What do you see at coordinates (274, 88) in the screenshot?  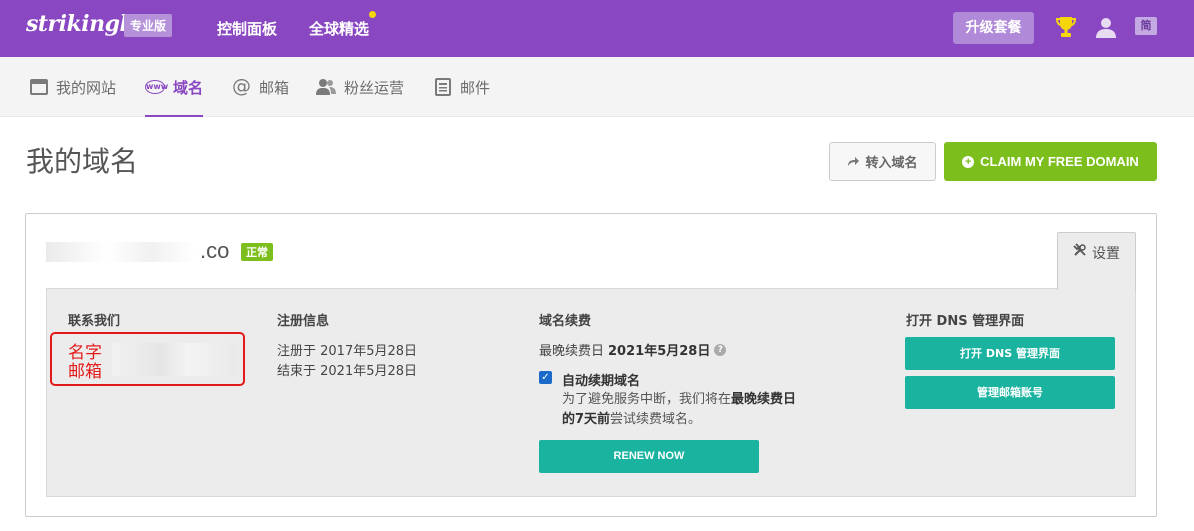 I see `subnav-label: 邮箱` at bounding box center [274, 88].